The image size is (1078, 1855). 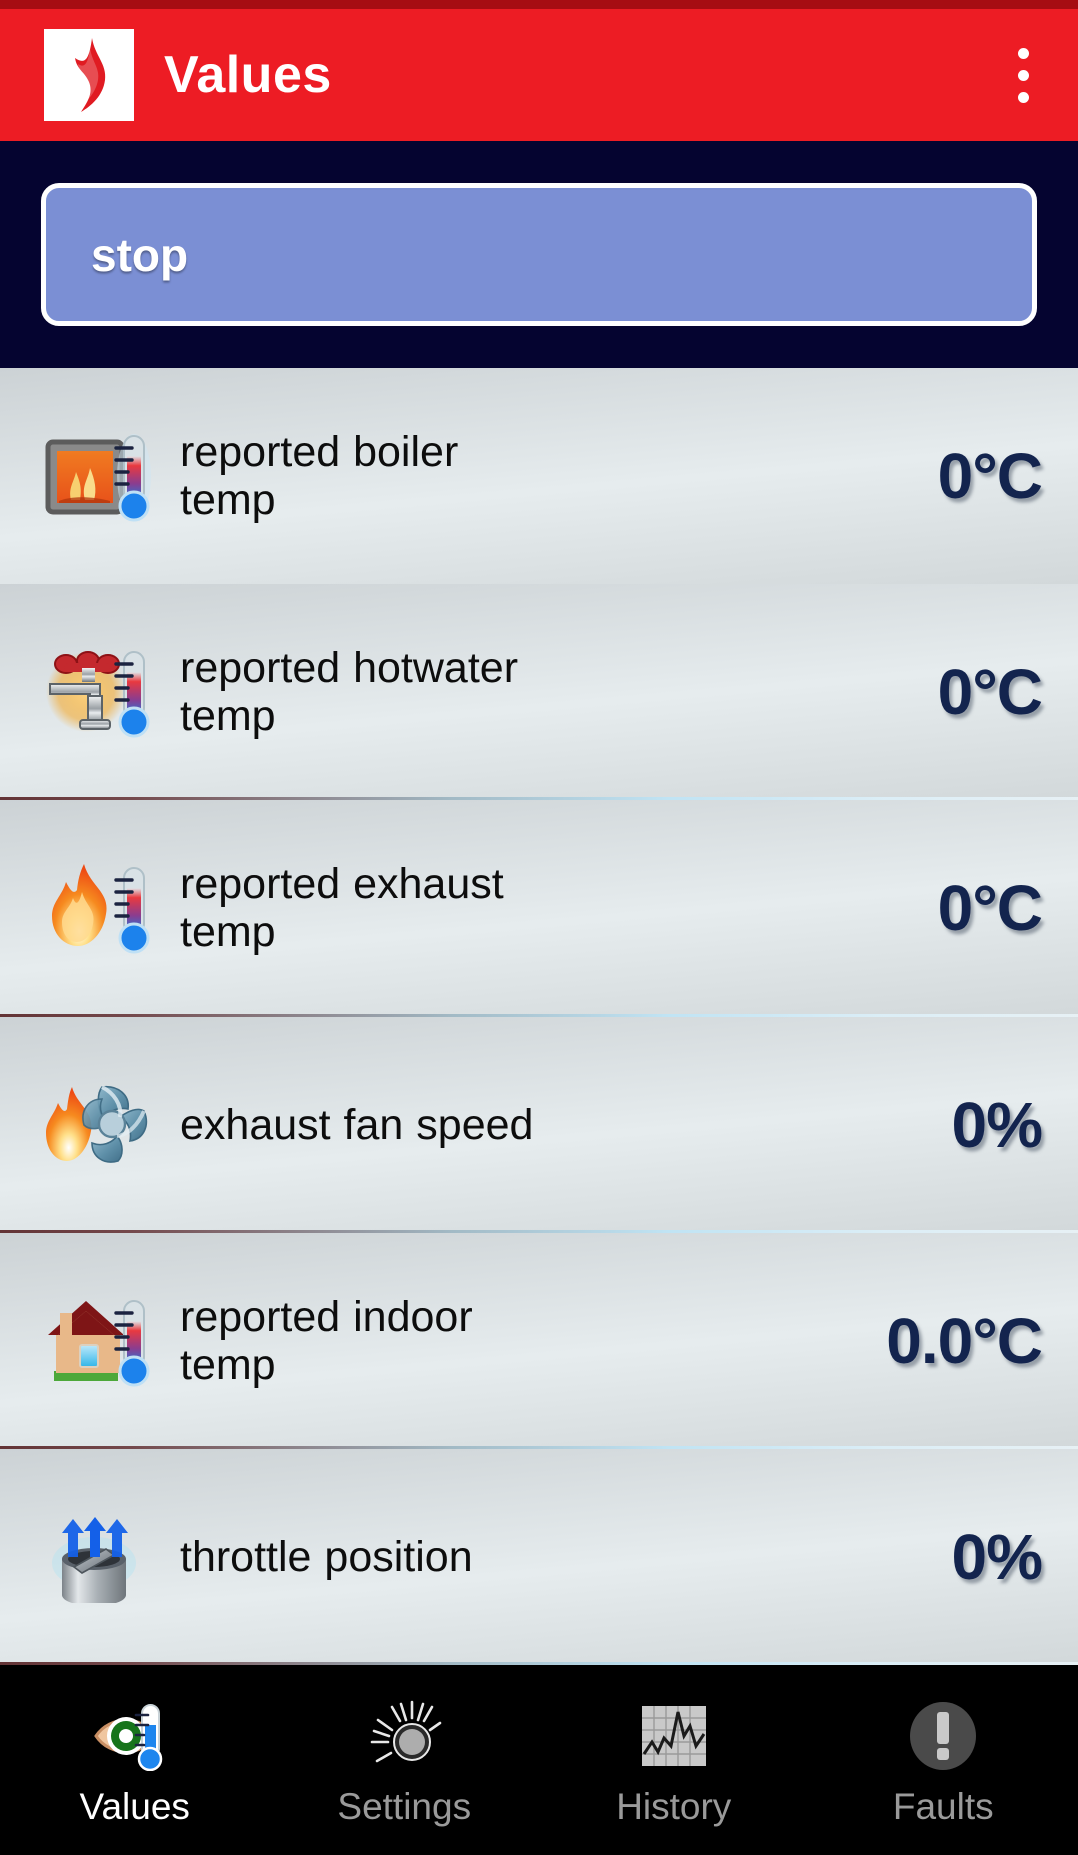 What do you see at coordinates (357, 1124) in the screenshot?
I see `row-label-line1: exhaust fan speed` at bounding box center [357, 1124].